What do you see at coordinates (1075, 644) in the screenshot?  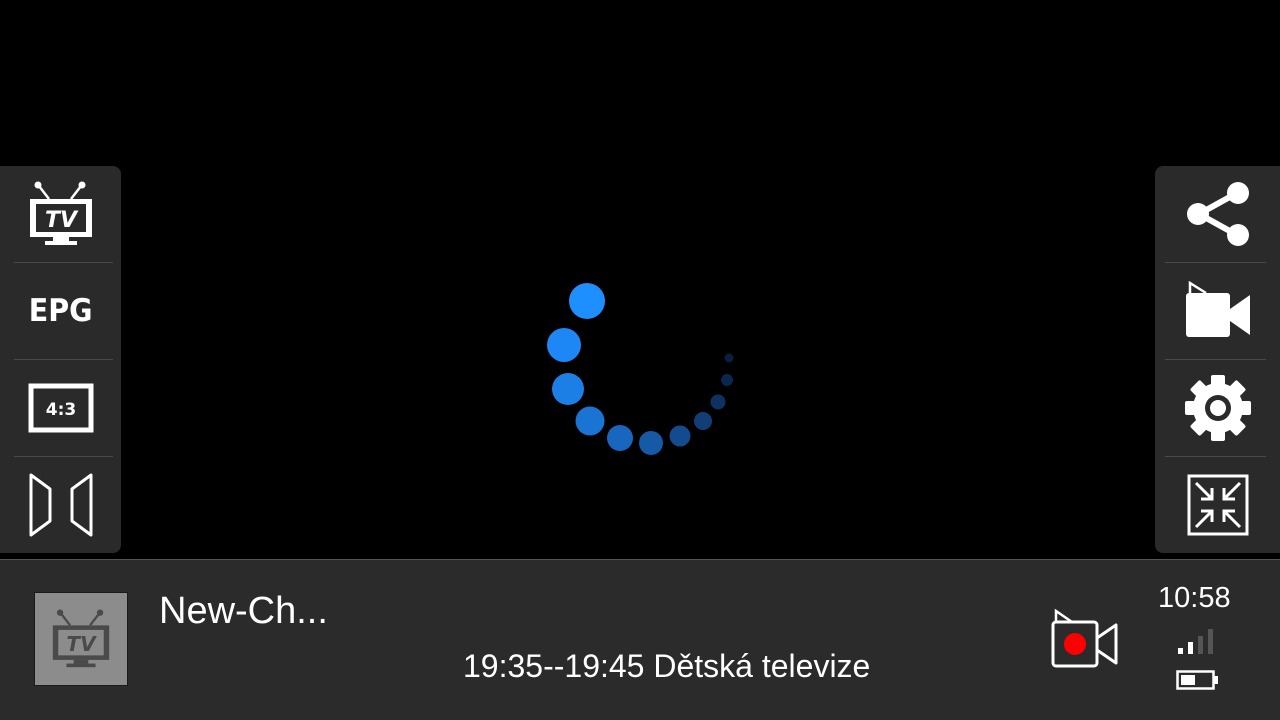 I see `record-dot-icon` at bounding box center [1075, 644].